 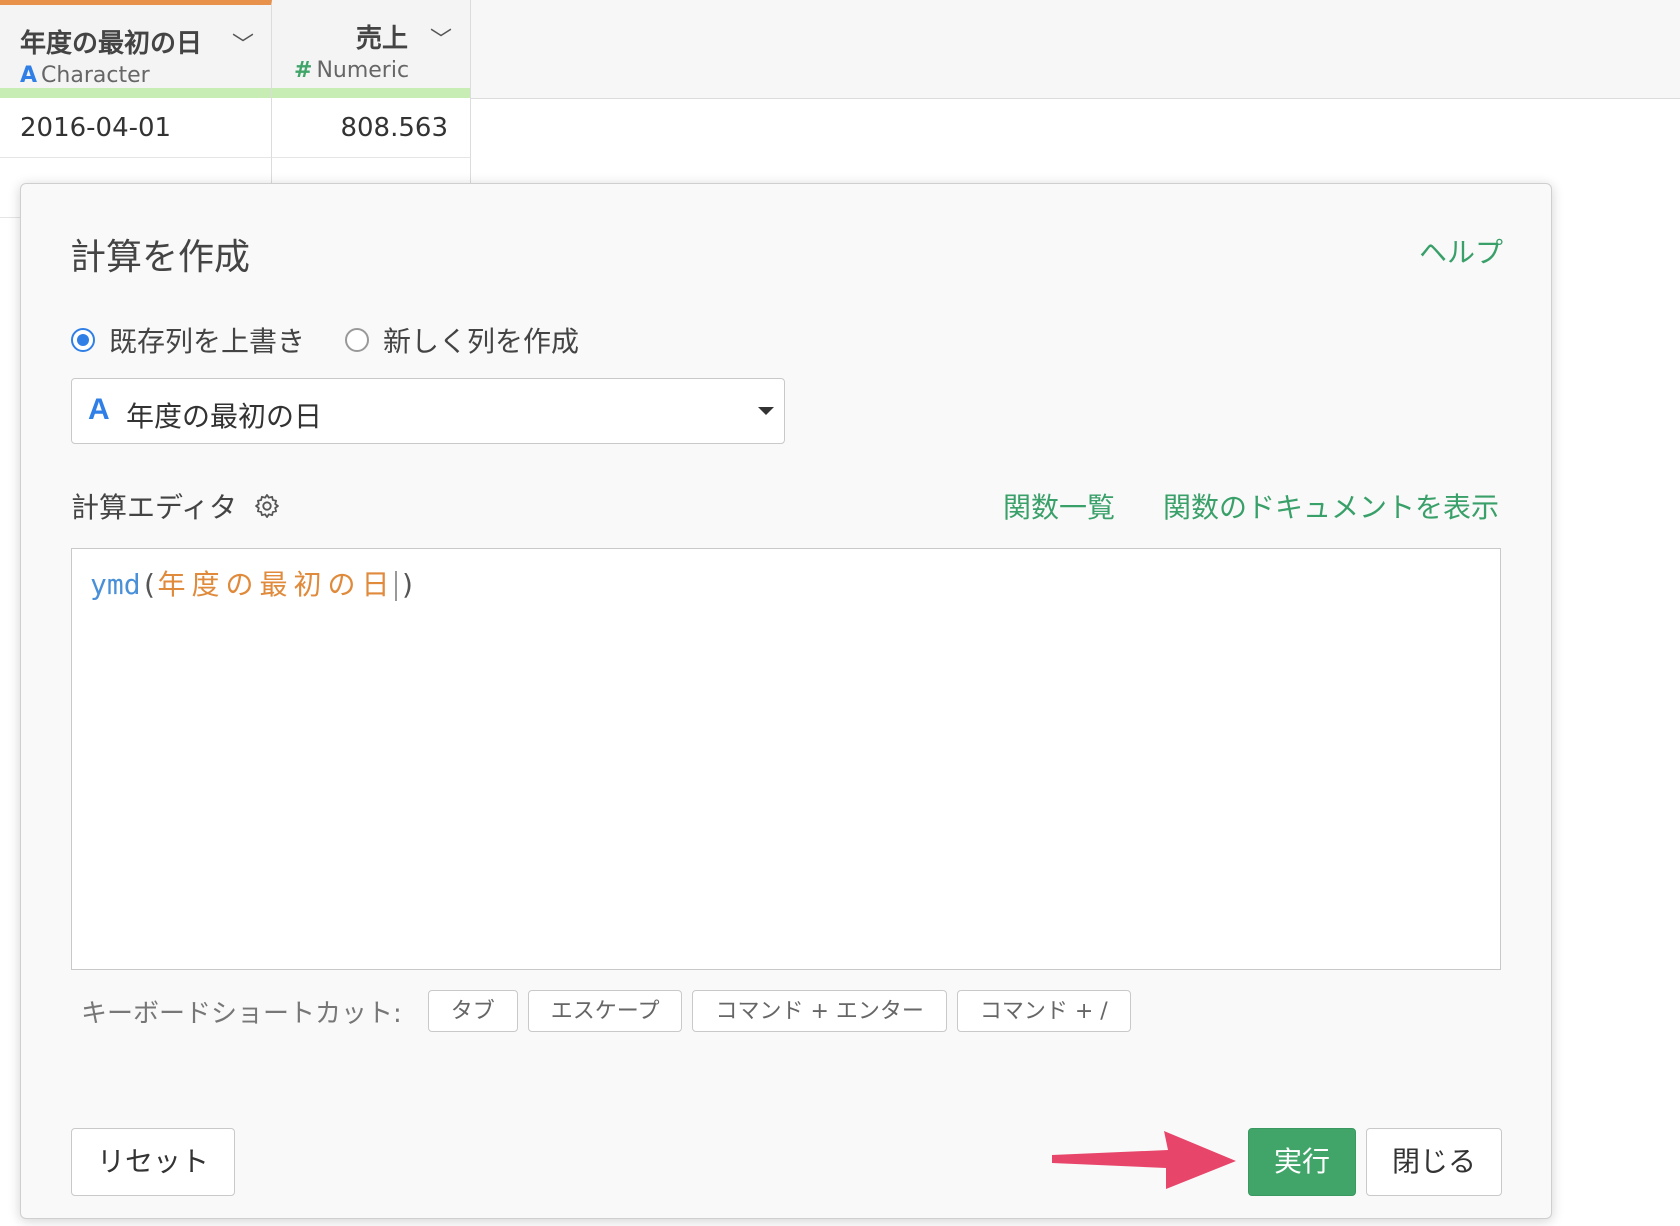 What do you see at coordinates (136, 128) in the screenshot?
I see `table-cell-date: 2016-04-01` at bounding box center [136, 128].